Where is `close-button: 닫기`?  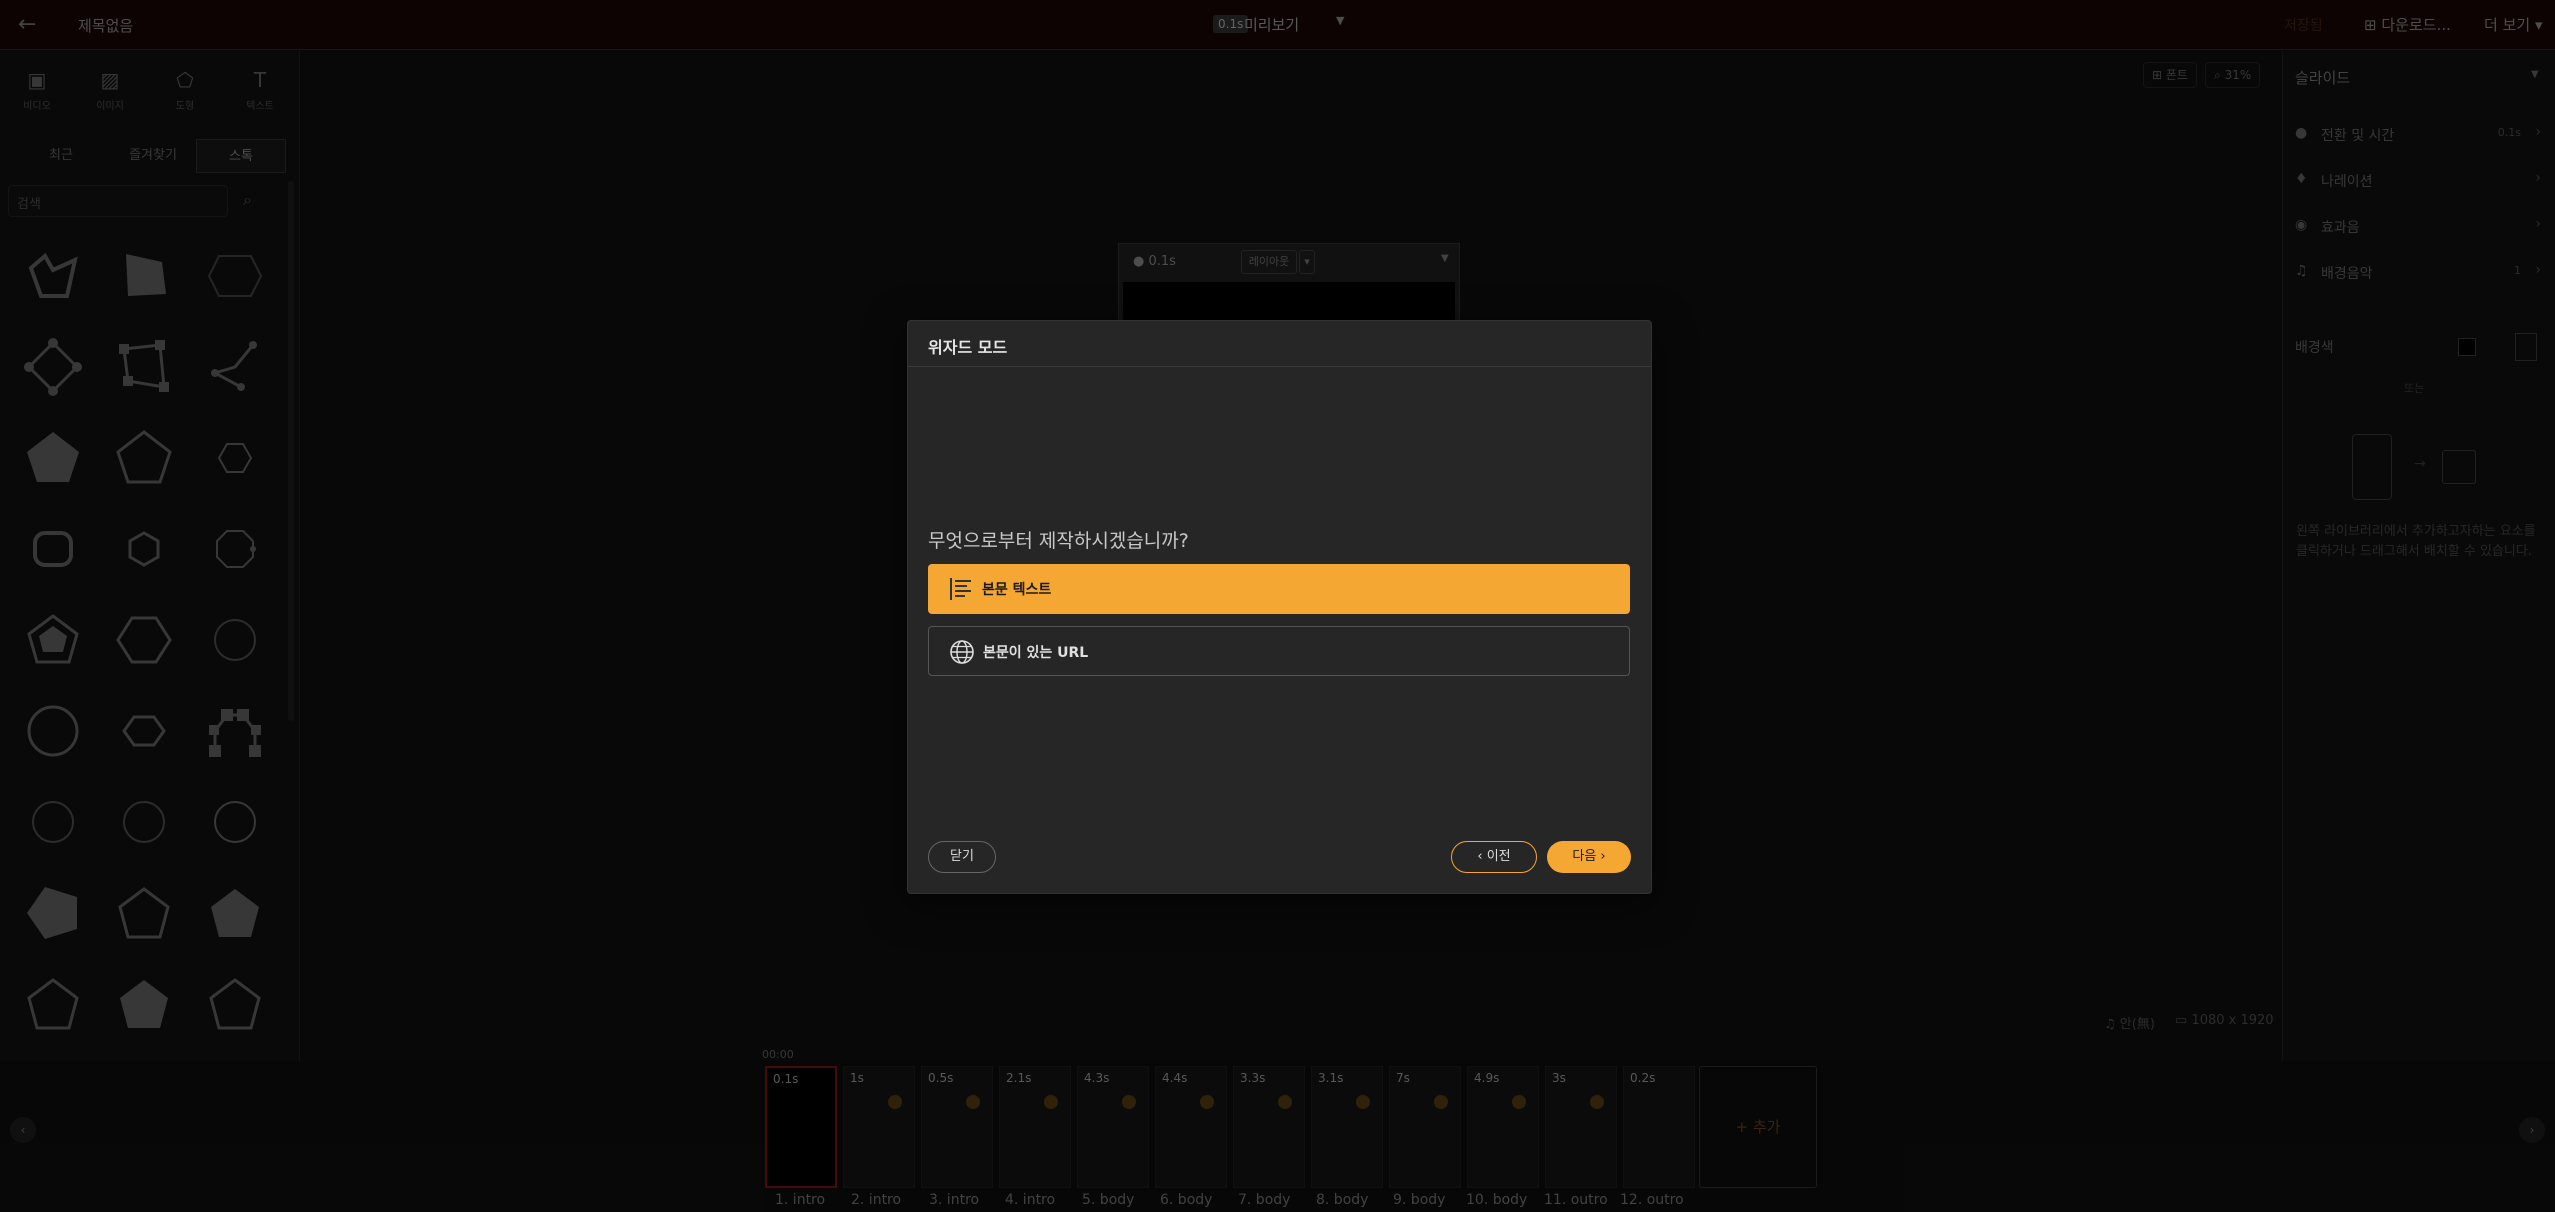 close-button: 닫기 is located at coordinates (962, 857).